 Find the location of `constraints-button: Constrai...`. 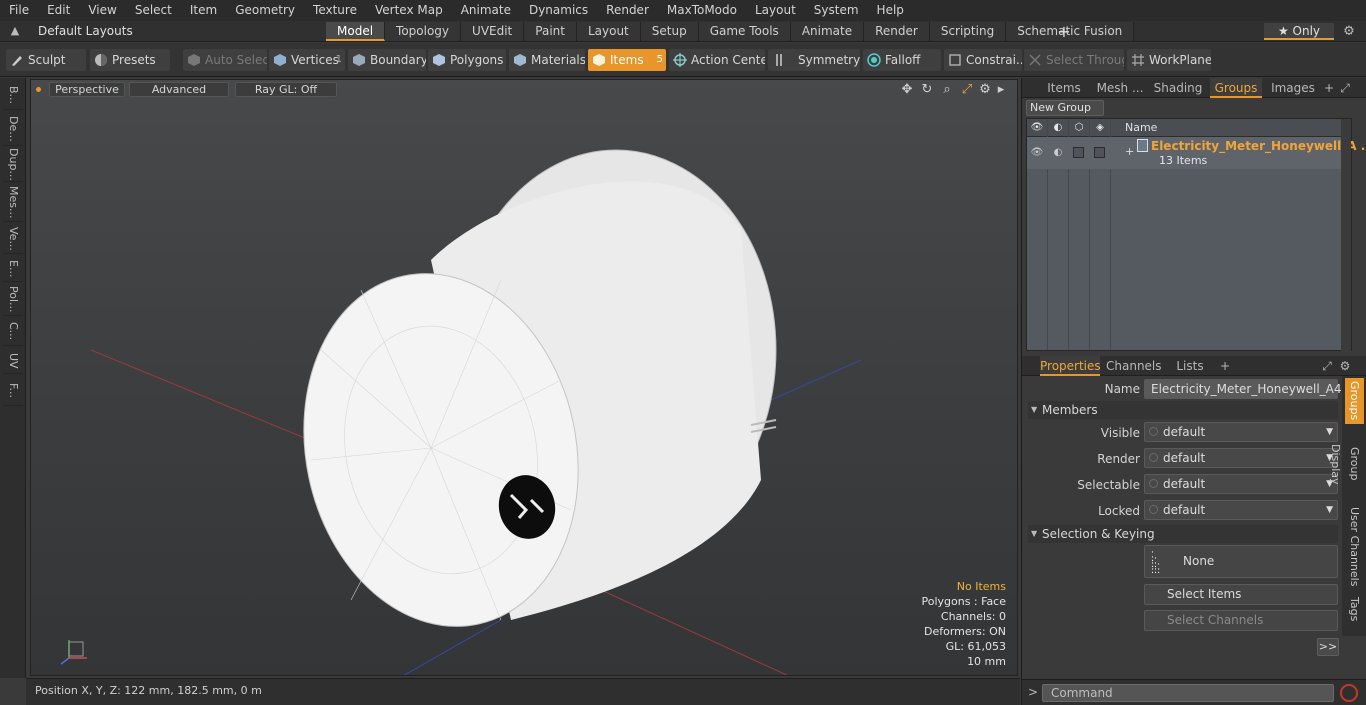

constraints-button: Constrai... is located at coordinates (983, 60).